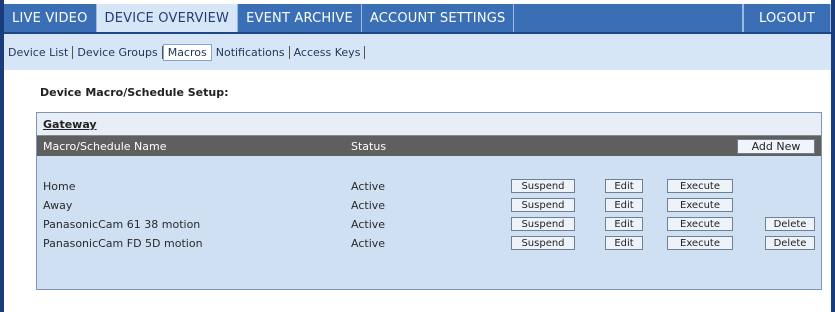  Describe the element at coordinates (134, 92) in the screenshot. I see `page-title: Device Macro/Schedule Setup:` at that location.